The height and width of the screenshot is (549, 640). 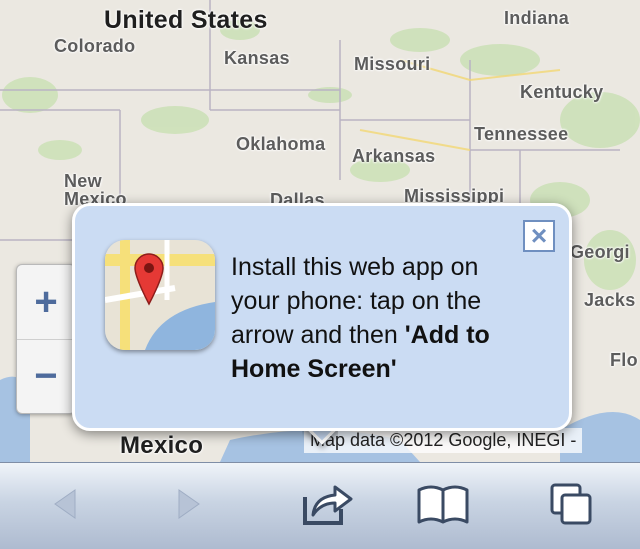 What do you see at coordinates (328, 505) in the screenshot?
I see `share-icon` at bounding box center [328, 505].